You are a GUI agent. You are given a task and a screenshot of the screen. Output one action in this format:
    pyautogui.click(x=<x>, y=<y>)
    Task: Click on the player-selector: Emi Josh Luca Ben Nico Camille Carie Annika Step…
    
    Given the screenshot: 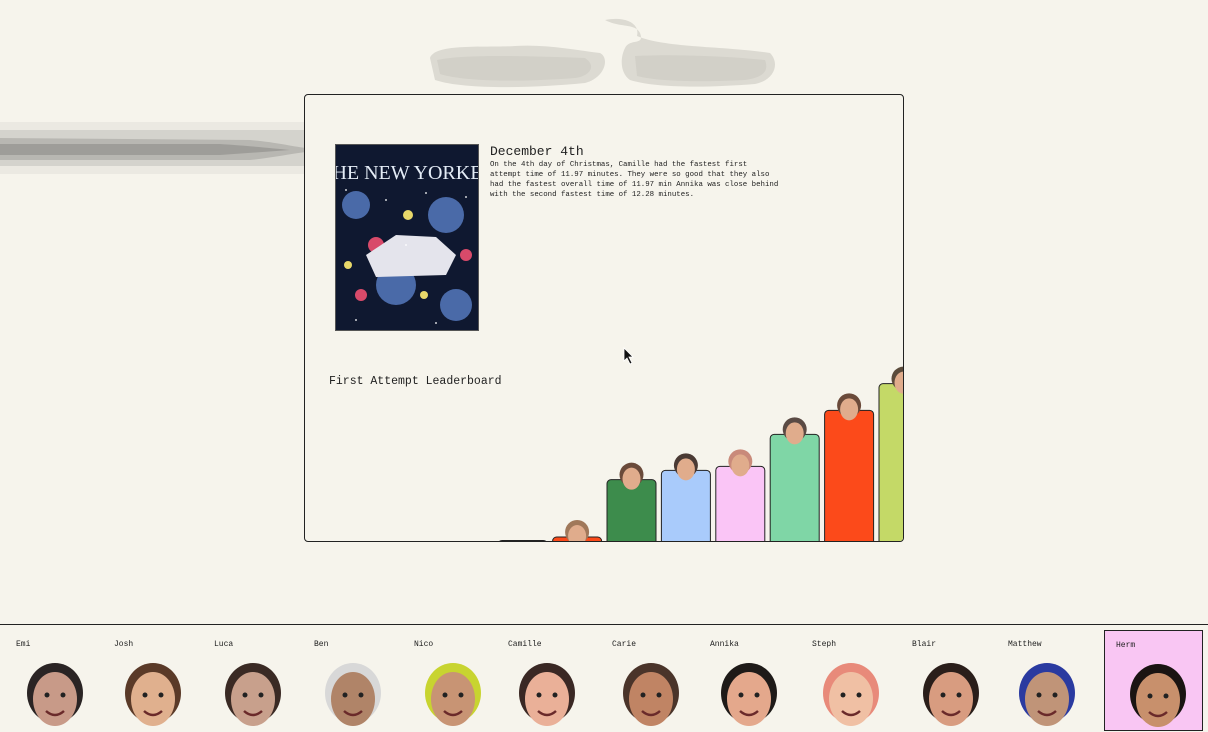 What is the action you would take?
    pyautogui.click(x=604, y=678)
    